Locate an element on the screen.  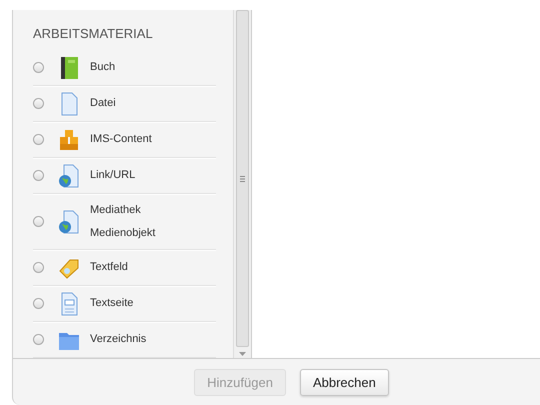
option-label: Datei is located at coordinates (125, 103).